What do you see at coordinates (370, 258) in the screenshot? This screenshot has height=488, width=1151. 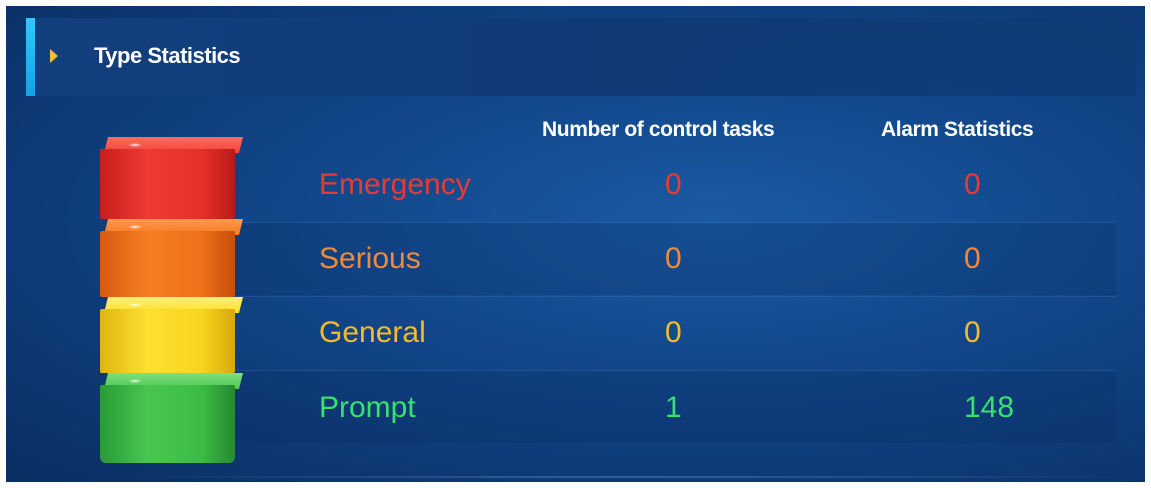 I see `level-label: Serious` at bounding box center [370, 258].